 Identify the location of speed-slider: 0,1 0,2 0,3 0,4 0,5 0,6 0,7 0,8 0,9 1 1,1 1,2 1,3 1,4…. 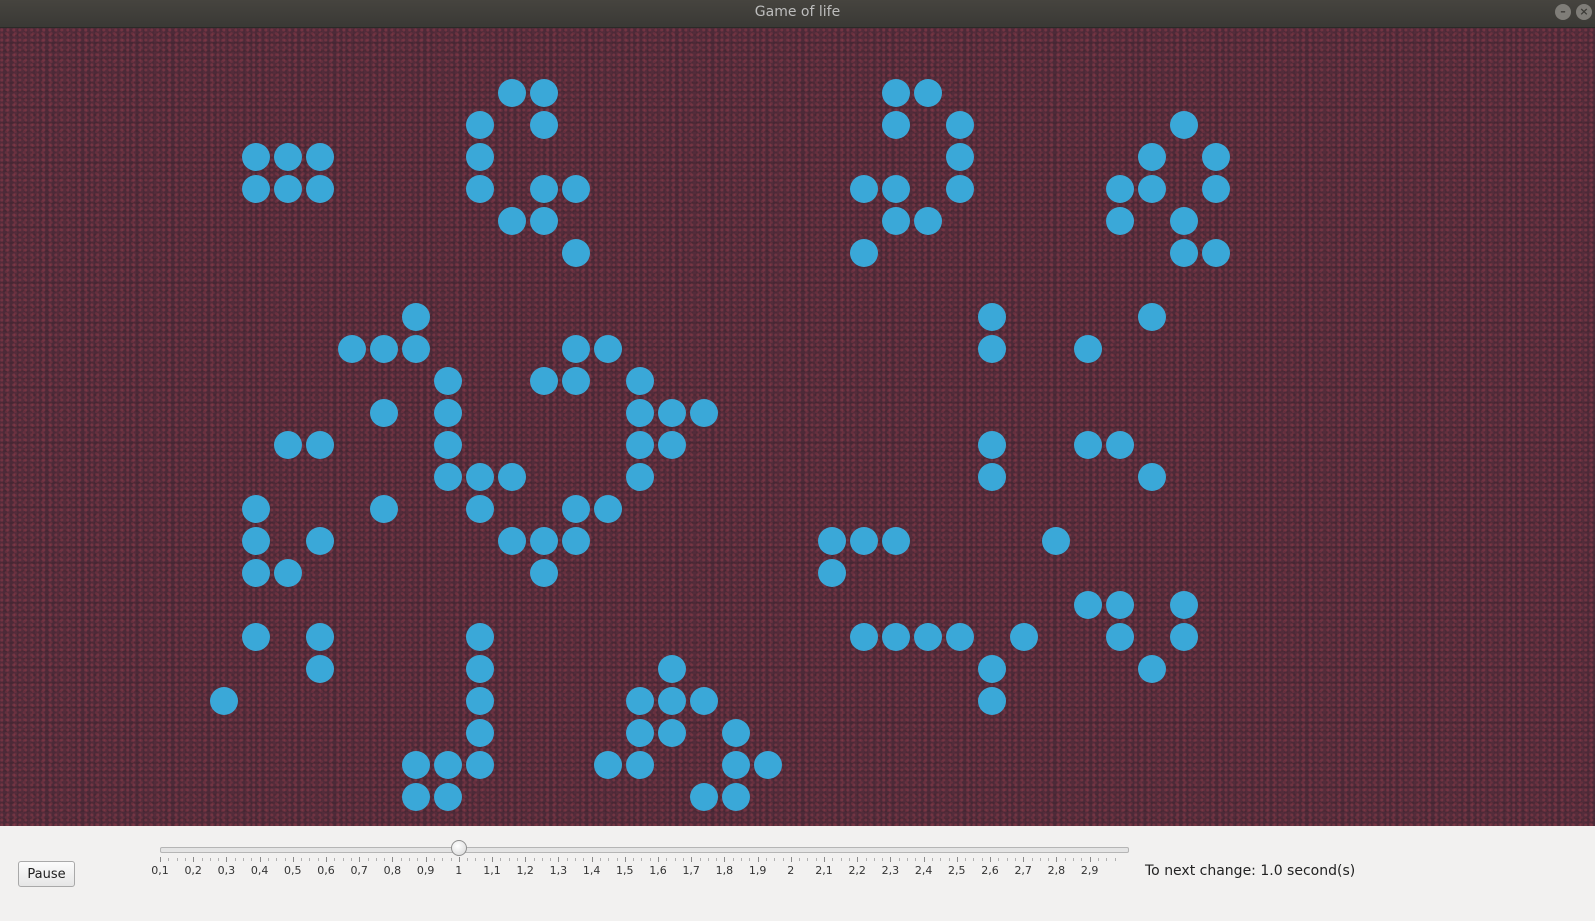
(640, 871).